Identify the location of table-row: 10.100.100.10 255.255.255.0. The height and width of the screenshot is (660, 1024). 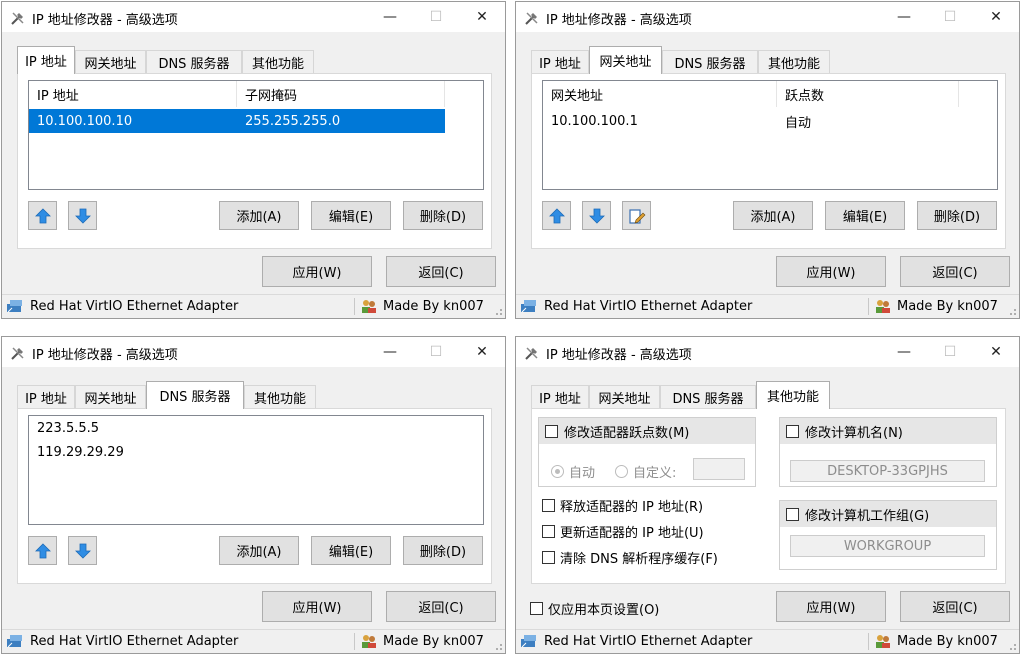
(237, 121).